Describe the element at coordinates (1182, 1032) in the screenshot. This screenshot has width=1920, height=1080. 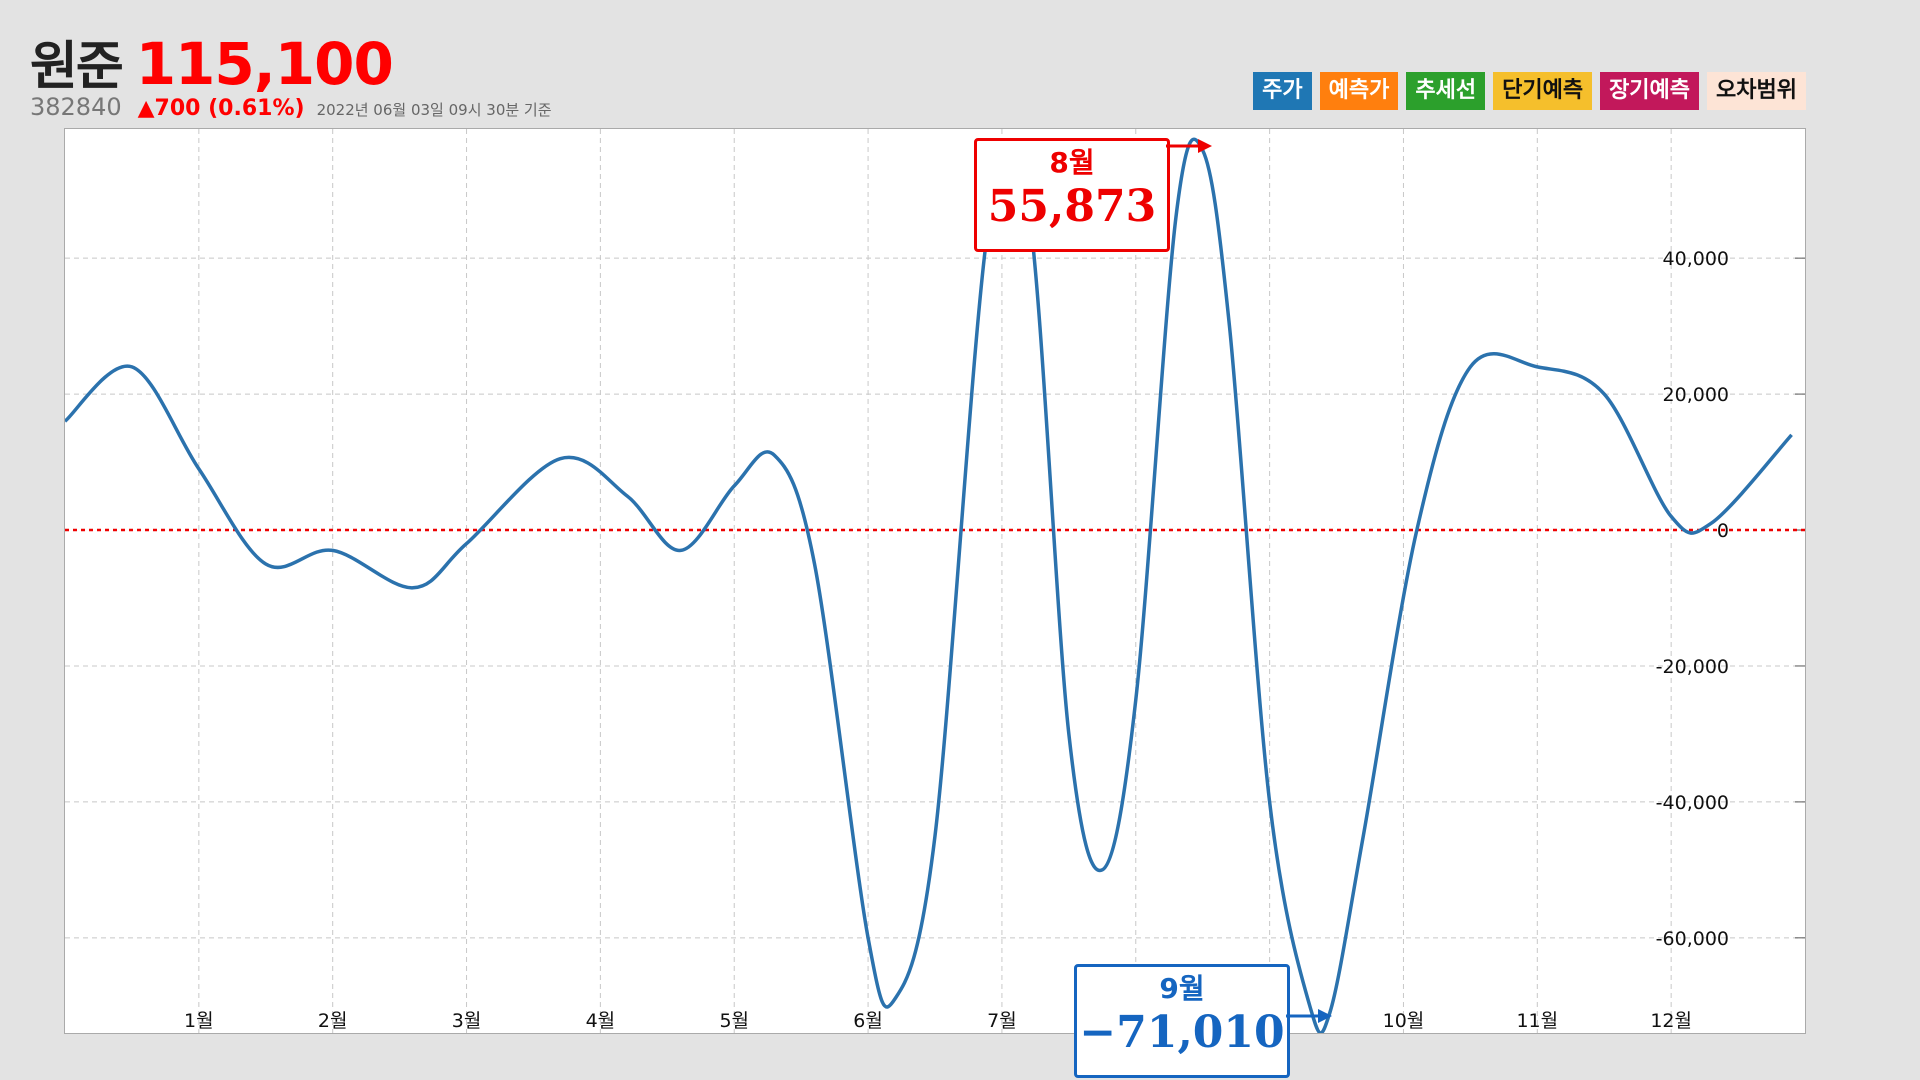
I see `min-callout-value: −71,010` at that location.